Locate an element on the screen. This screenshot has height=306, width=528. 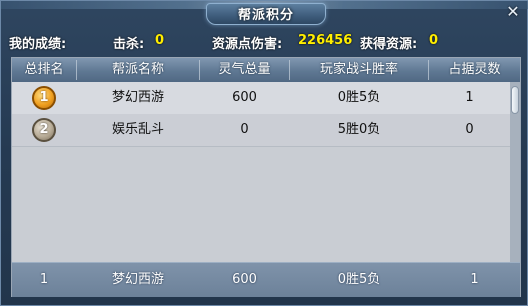
table-header: 总排名 帮派名称 灵气总量 玩家战斗胜率 占据灵数 is located at coordinates (266, 70).